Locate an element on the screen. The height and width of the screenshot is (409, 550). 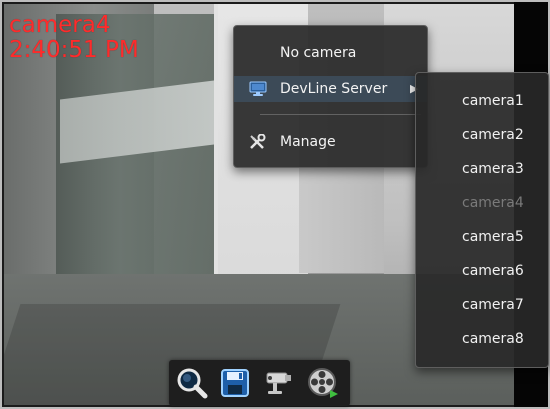
menu-item-label: DevLine Server is located at coordinates (334, 89).